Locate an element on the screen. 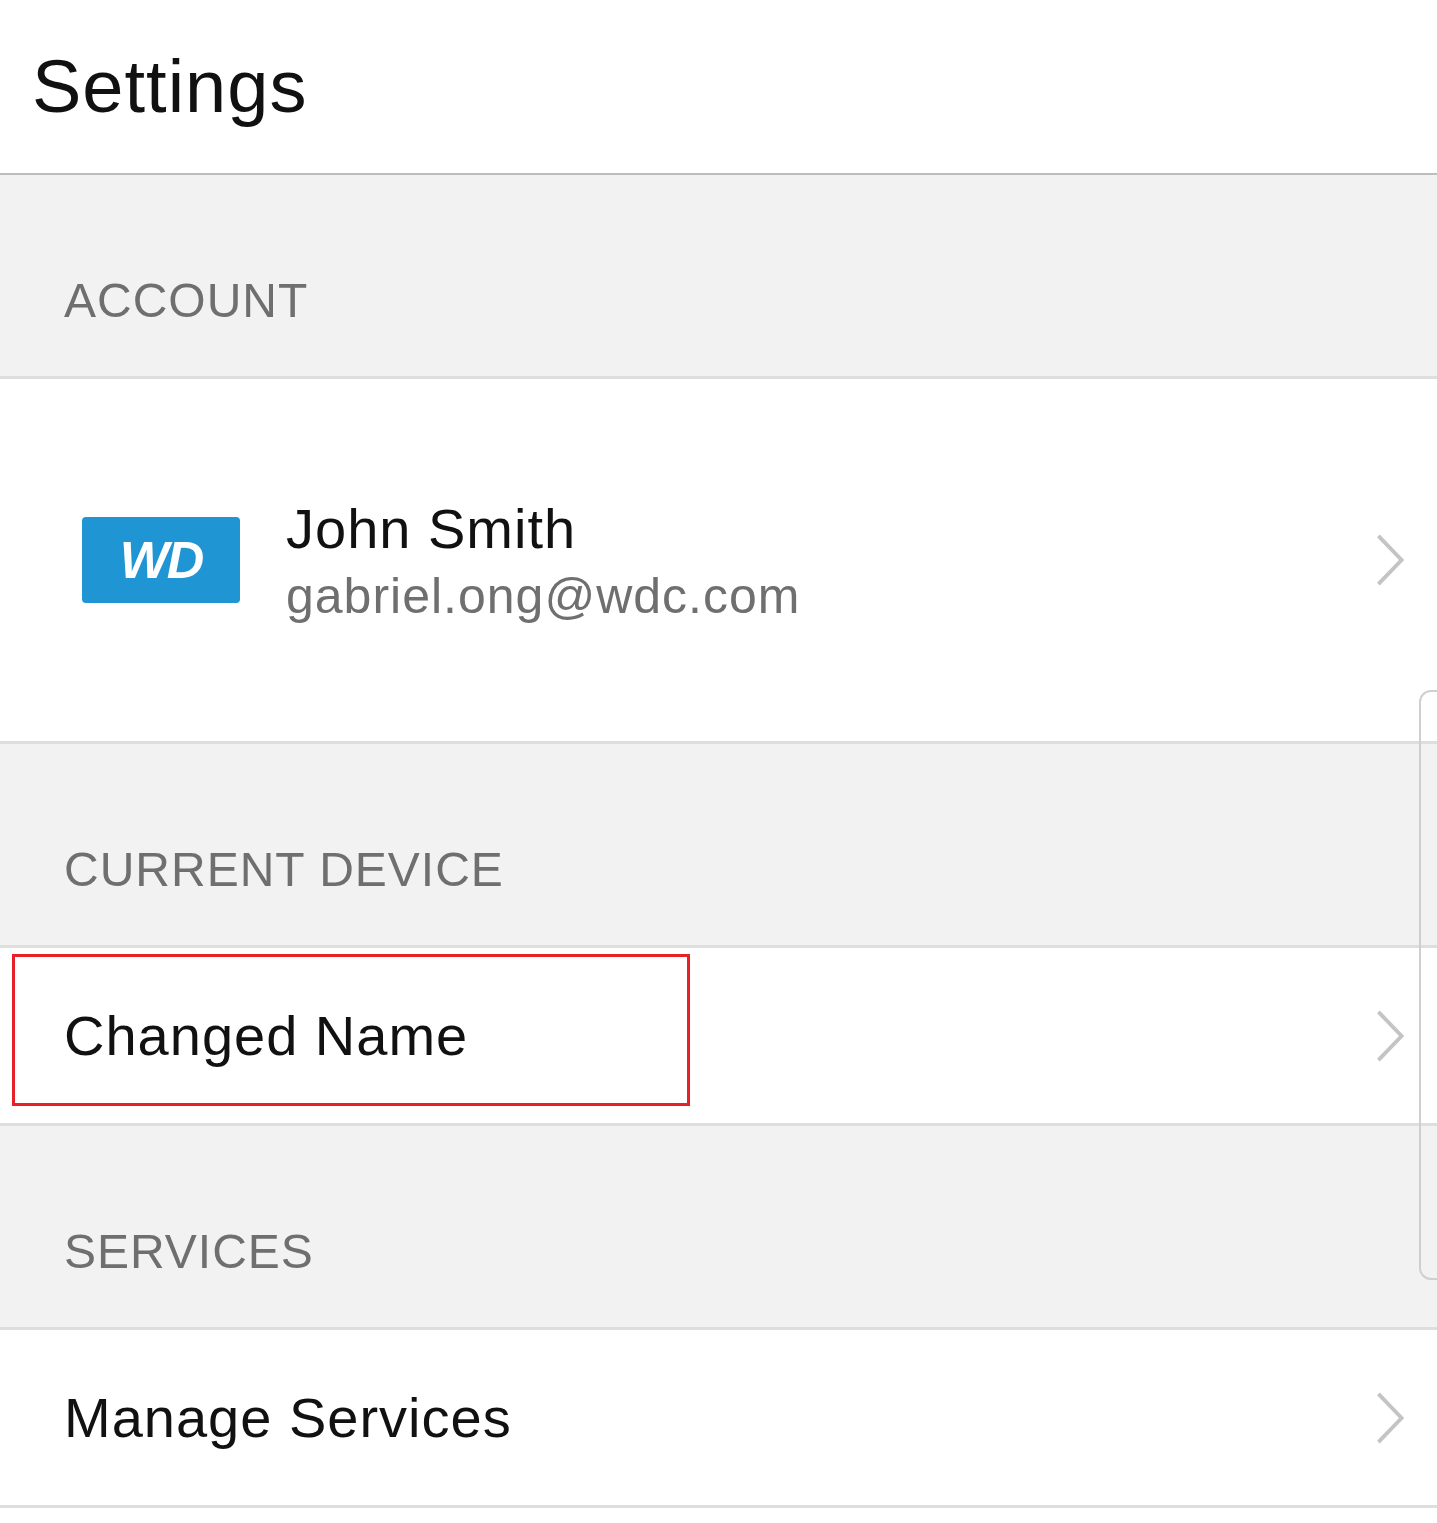  account-email: gabriel.ong@wdc.com is located at coordinates (543, 595).